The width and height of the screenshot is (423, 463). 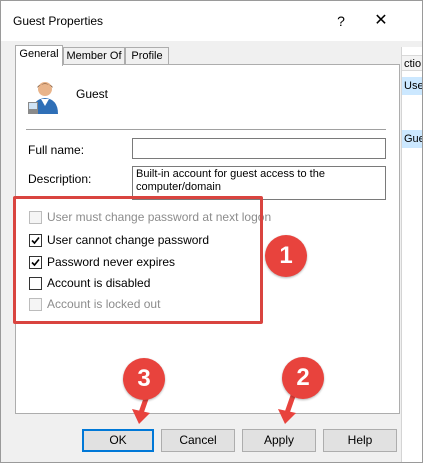 What do you see at coordinates (118, 440) in the screenshot?
I see `ok-button: OK` at bounding box center [118, 440].